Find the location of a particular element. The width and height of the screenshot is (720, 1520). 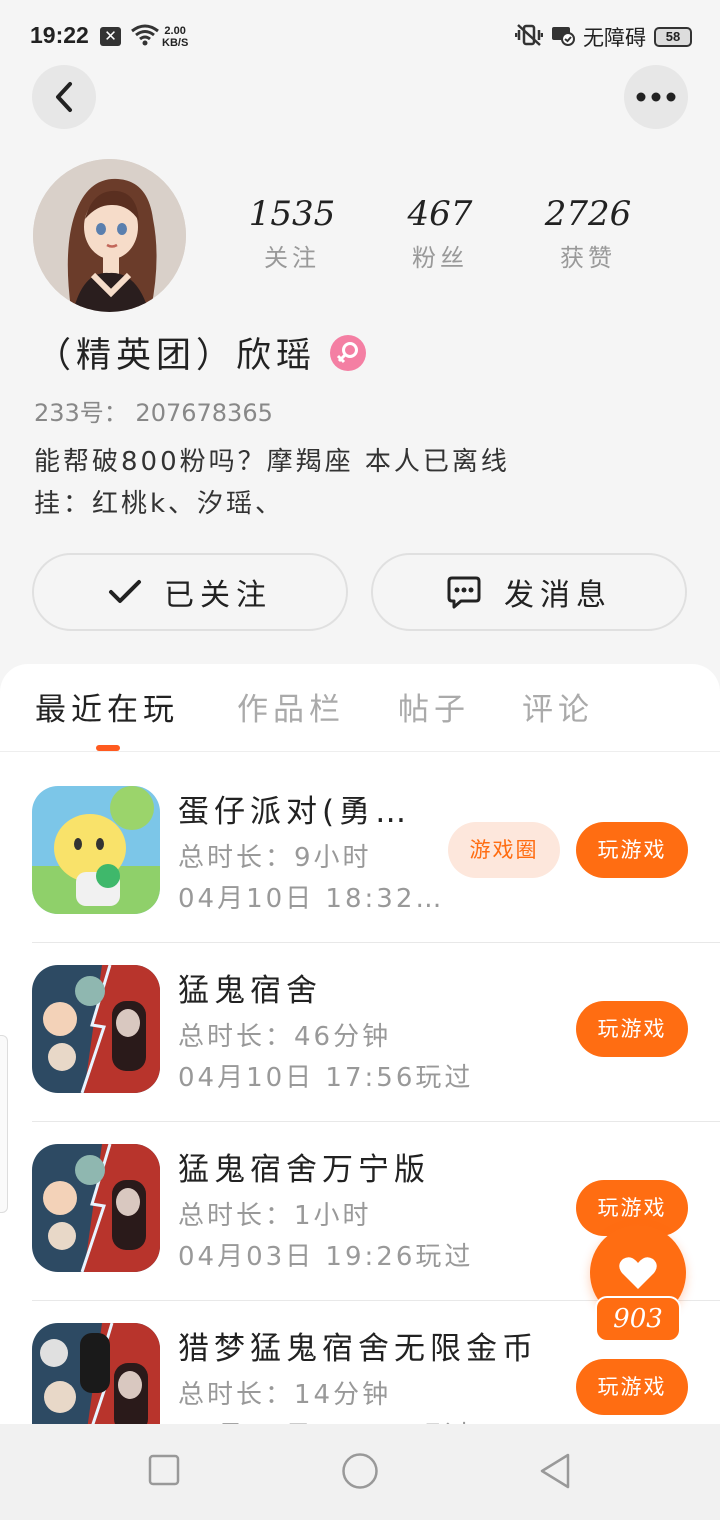

network-speed: 2.00 KB/S is located at coordinates (175, 37).